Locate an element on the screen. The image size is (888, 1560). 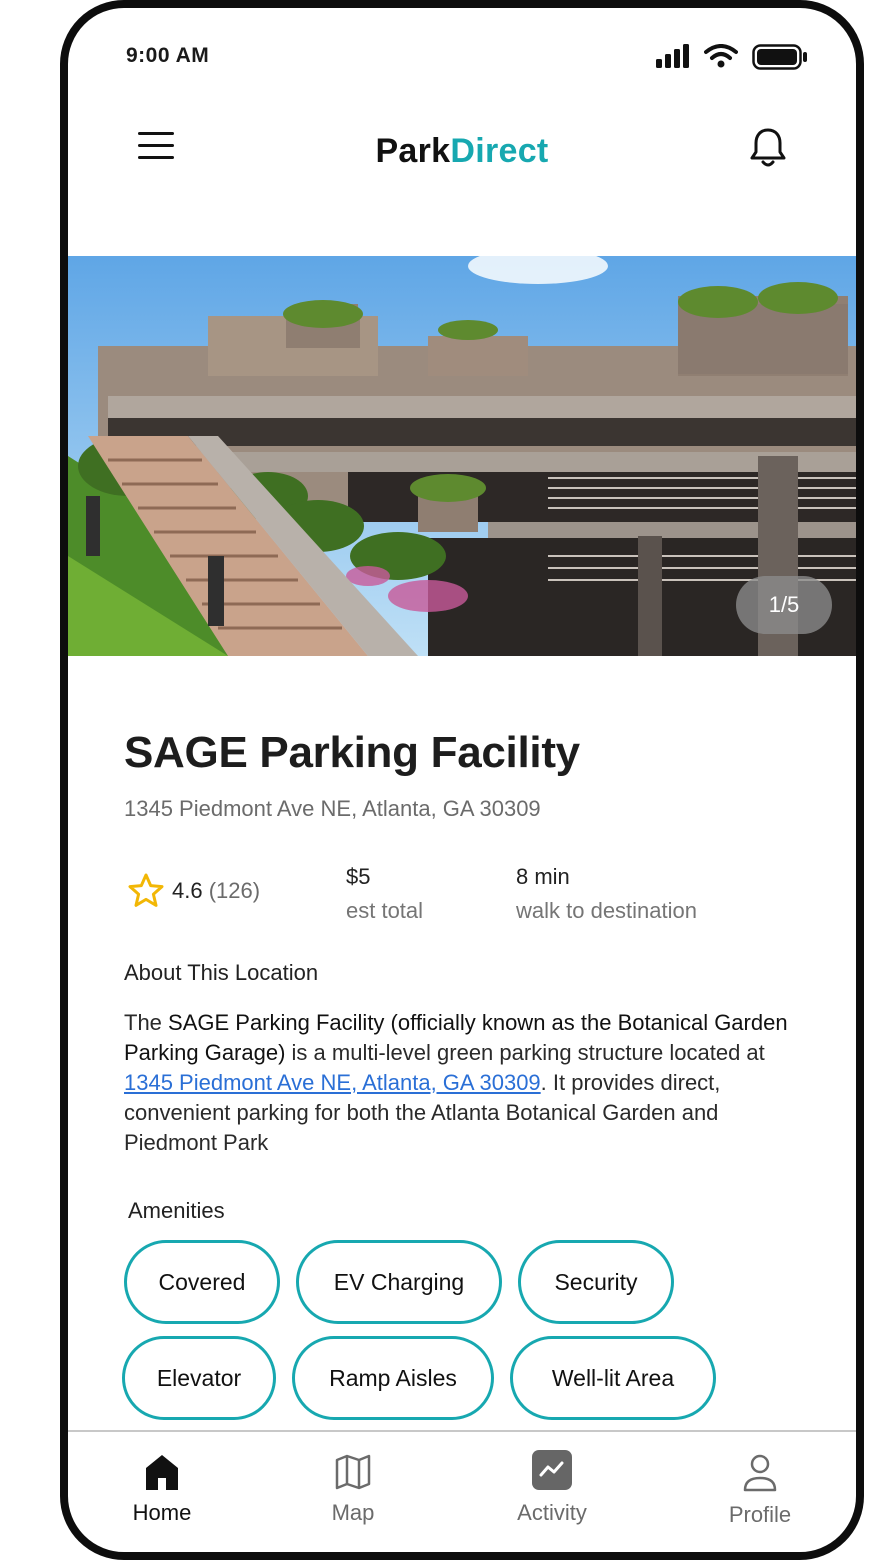
logo-direct: Direct is located at coordinates (499, 151).